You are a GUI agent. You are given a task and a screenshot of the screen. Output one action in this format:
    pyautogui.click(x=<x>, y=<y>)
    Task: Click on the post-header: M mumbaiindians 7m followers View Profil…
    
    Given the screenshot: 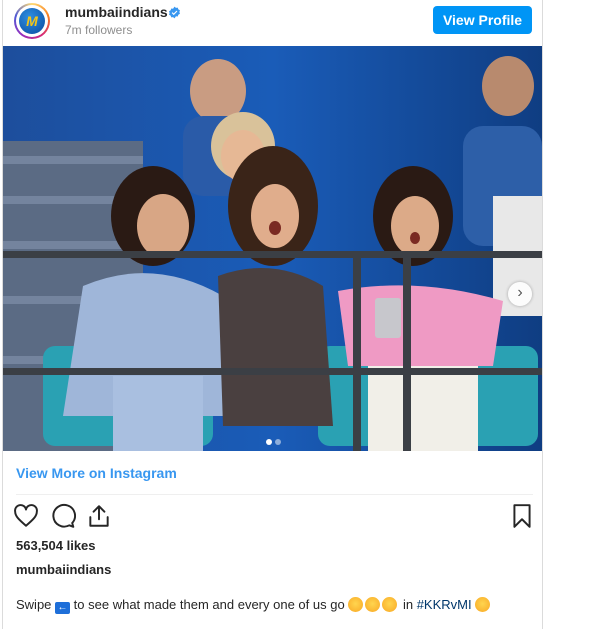 What is the action you would take?
    pyautogui.click(x=272, y=23)
    